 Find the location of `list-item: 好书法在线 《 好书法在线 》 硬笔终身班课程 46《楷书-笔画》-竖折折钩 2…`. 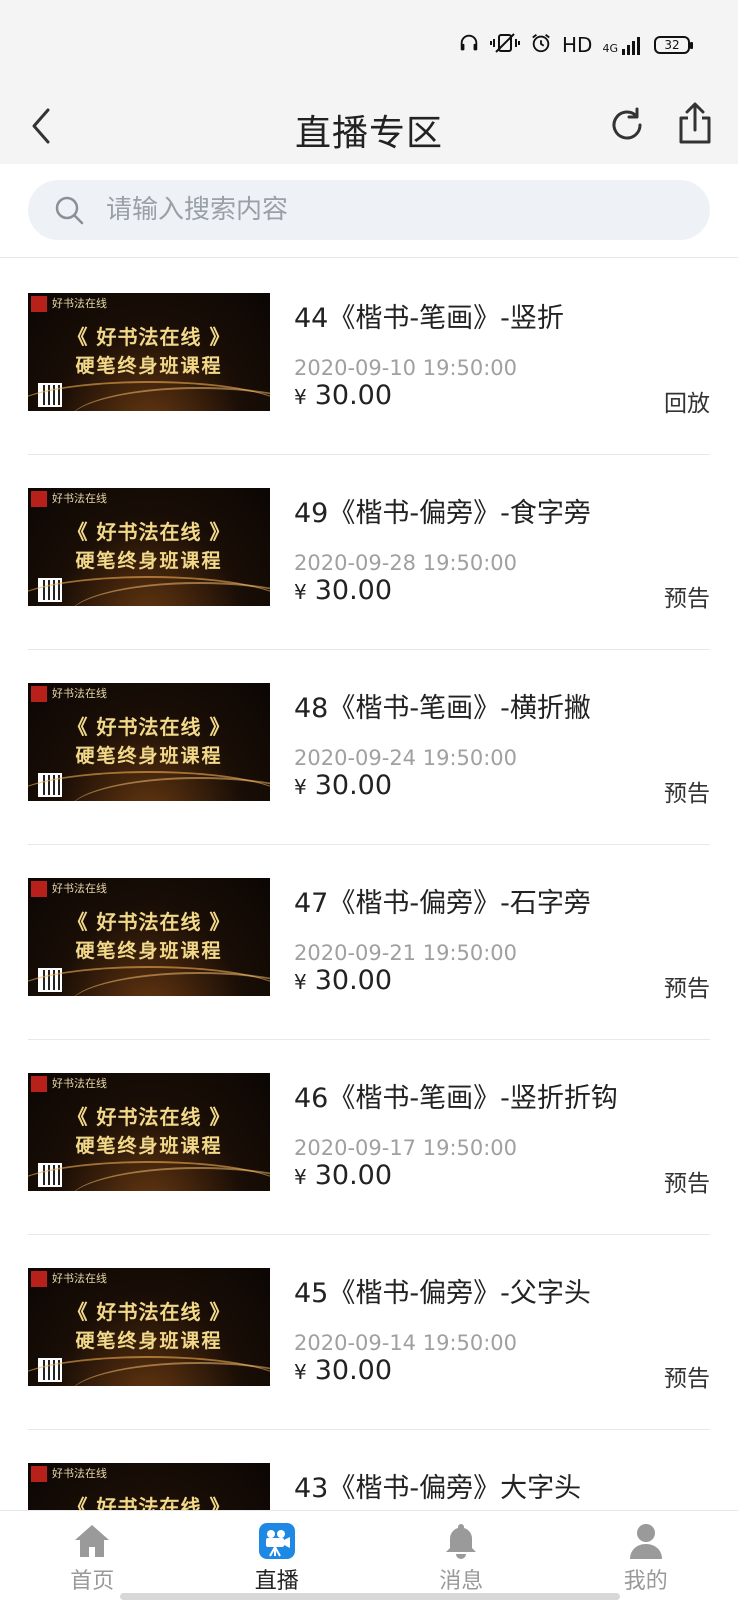

list-item: 好书法在线 《 好书法在线 》 硬笔终身班课程 46《楷书-笔画》-竖折折钩 2… is located at coordinates (369, 1137).